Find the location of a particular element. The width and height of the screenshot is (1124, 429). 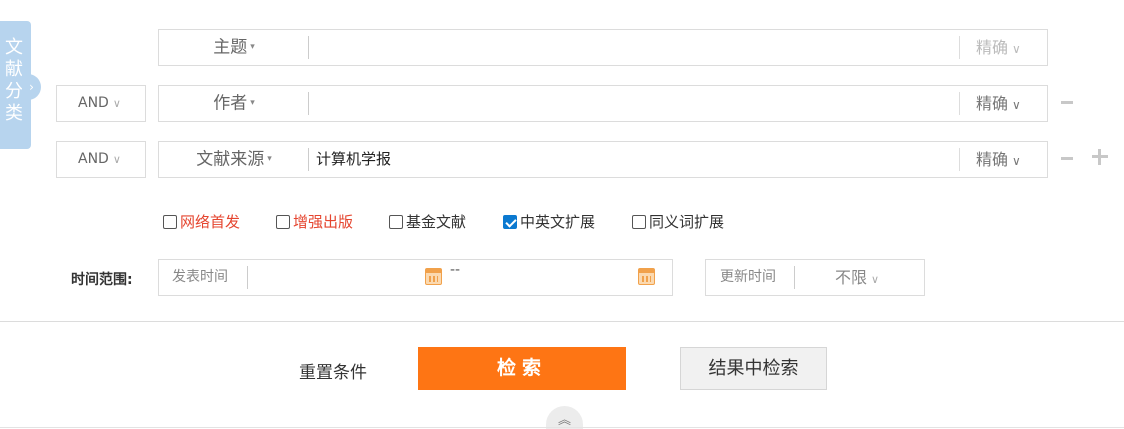

update-time-value: 不限 ∨ is located at coordinates (857, 278).